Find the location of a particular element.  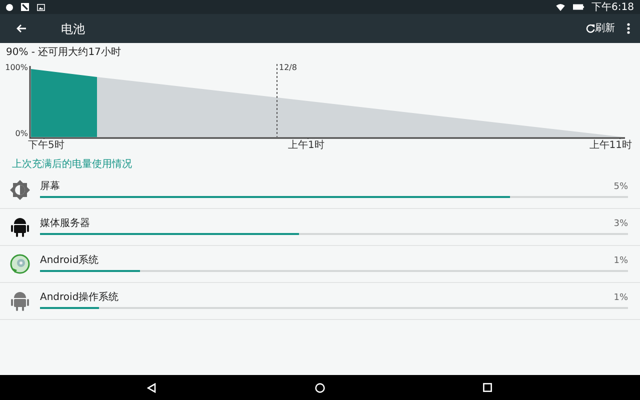

axis-label: 100% is located at coordinates (16, 68).